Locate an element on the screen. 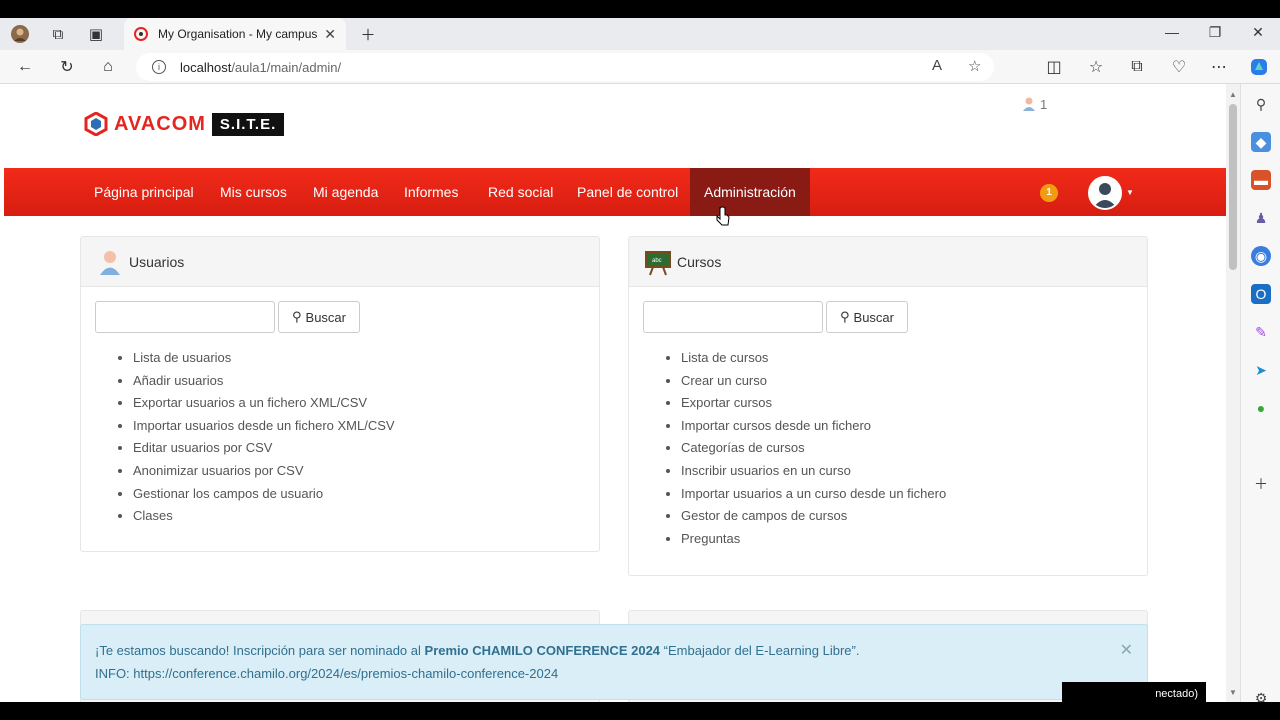  chat-status-bar: nectado) is located at coordinates (1134, 692).